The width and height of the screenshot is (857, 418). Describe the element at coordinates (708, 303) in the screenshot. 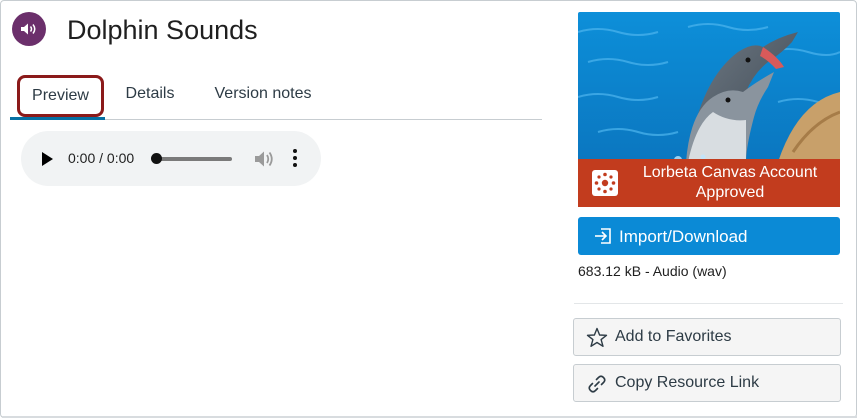

I see `sidebar-divider` at that location.